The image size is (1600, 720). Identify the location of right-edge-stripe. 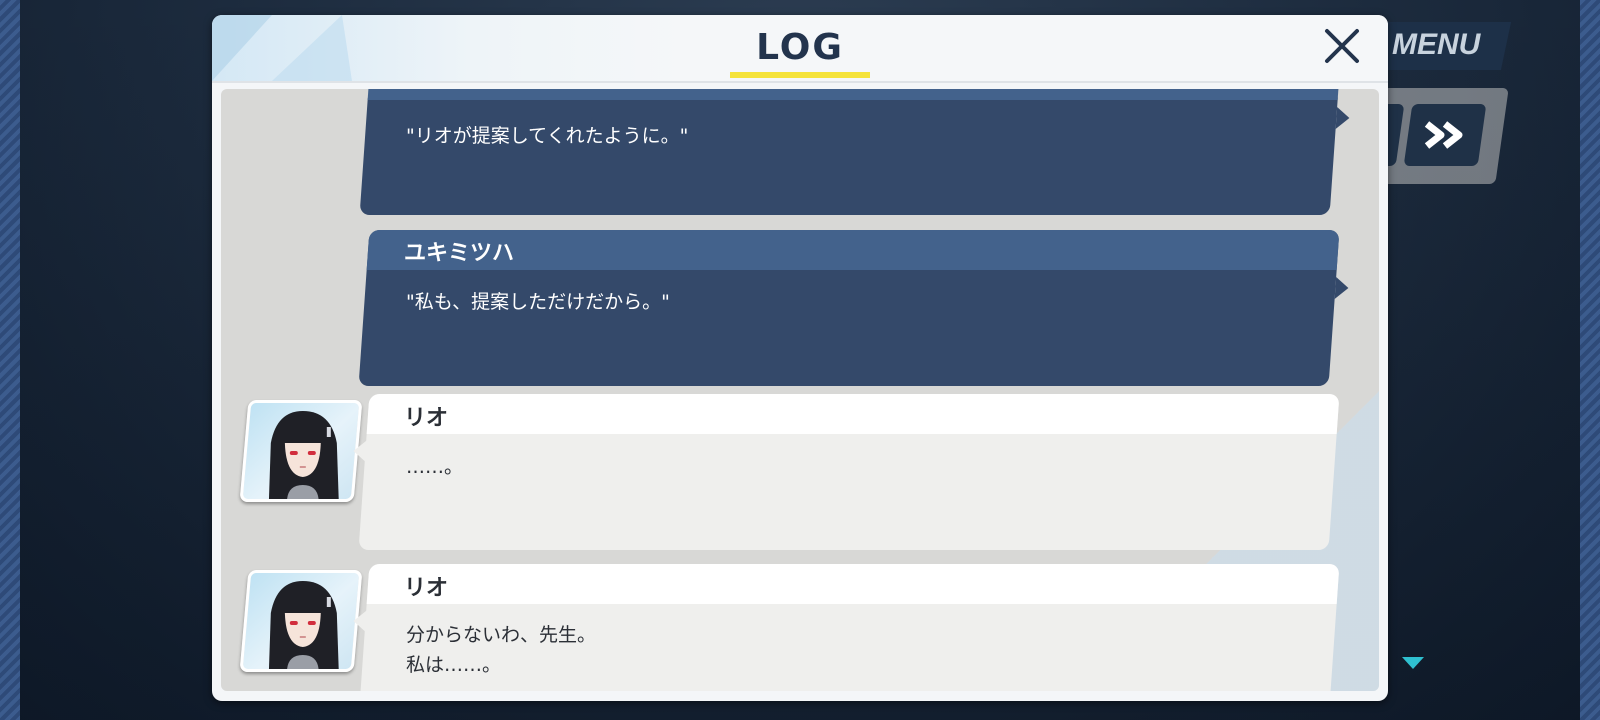
(1590, 360).